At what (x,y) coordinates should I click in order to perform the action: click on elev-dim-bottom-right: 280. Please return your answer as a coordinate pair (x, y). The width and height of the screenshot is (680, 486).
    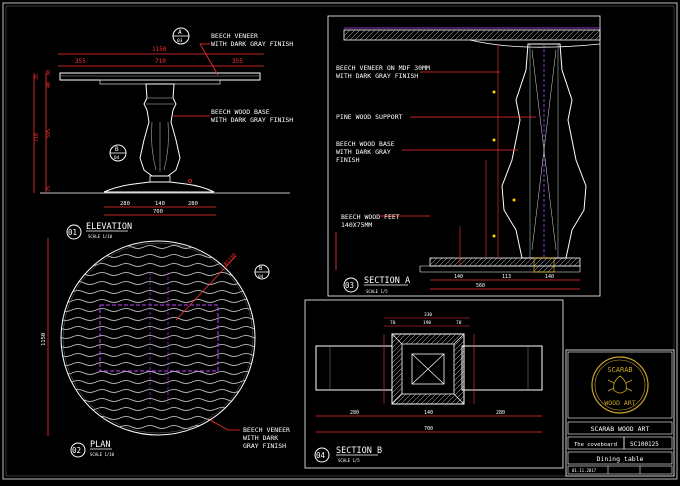
    Looking at the image, I should click on (193, 204).